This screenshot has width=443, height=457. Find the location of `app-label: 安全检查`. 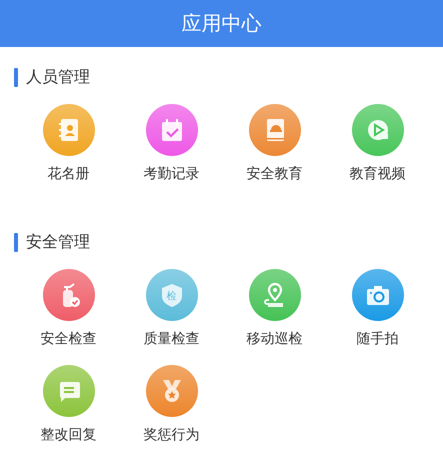

app-label: 安全检查 is located at coordinates (68, 339).